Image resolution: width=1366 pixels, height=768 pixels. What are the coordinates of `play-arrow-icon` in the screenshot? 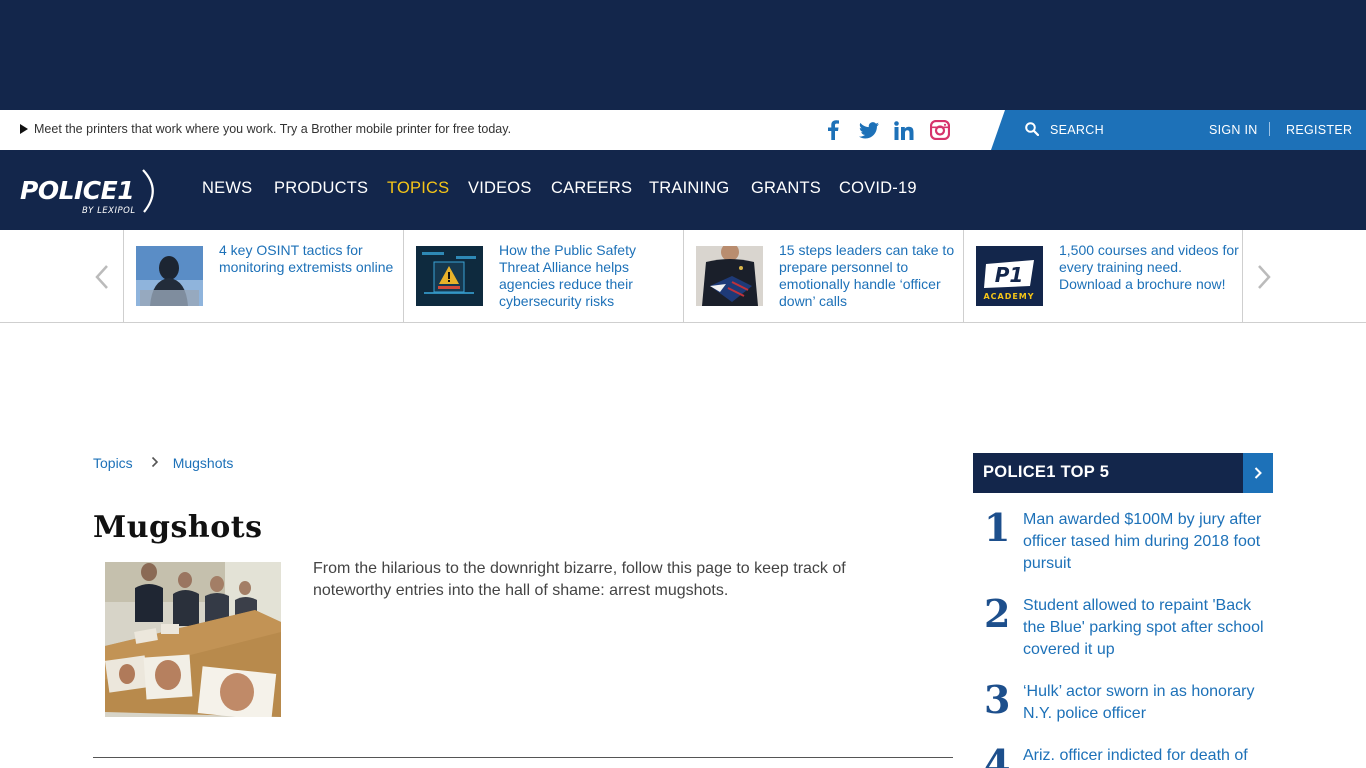 It's located at (24, 129).